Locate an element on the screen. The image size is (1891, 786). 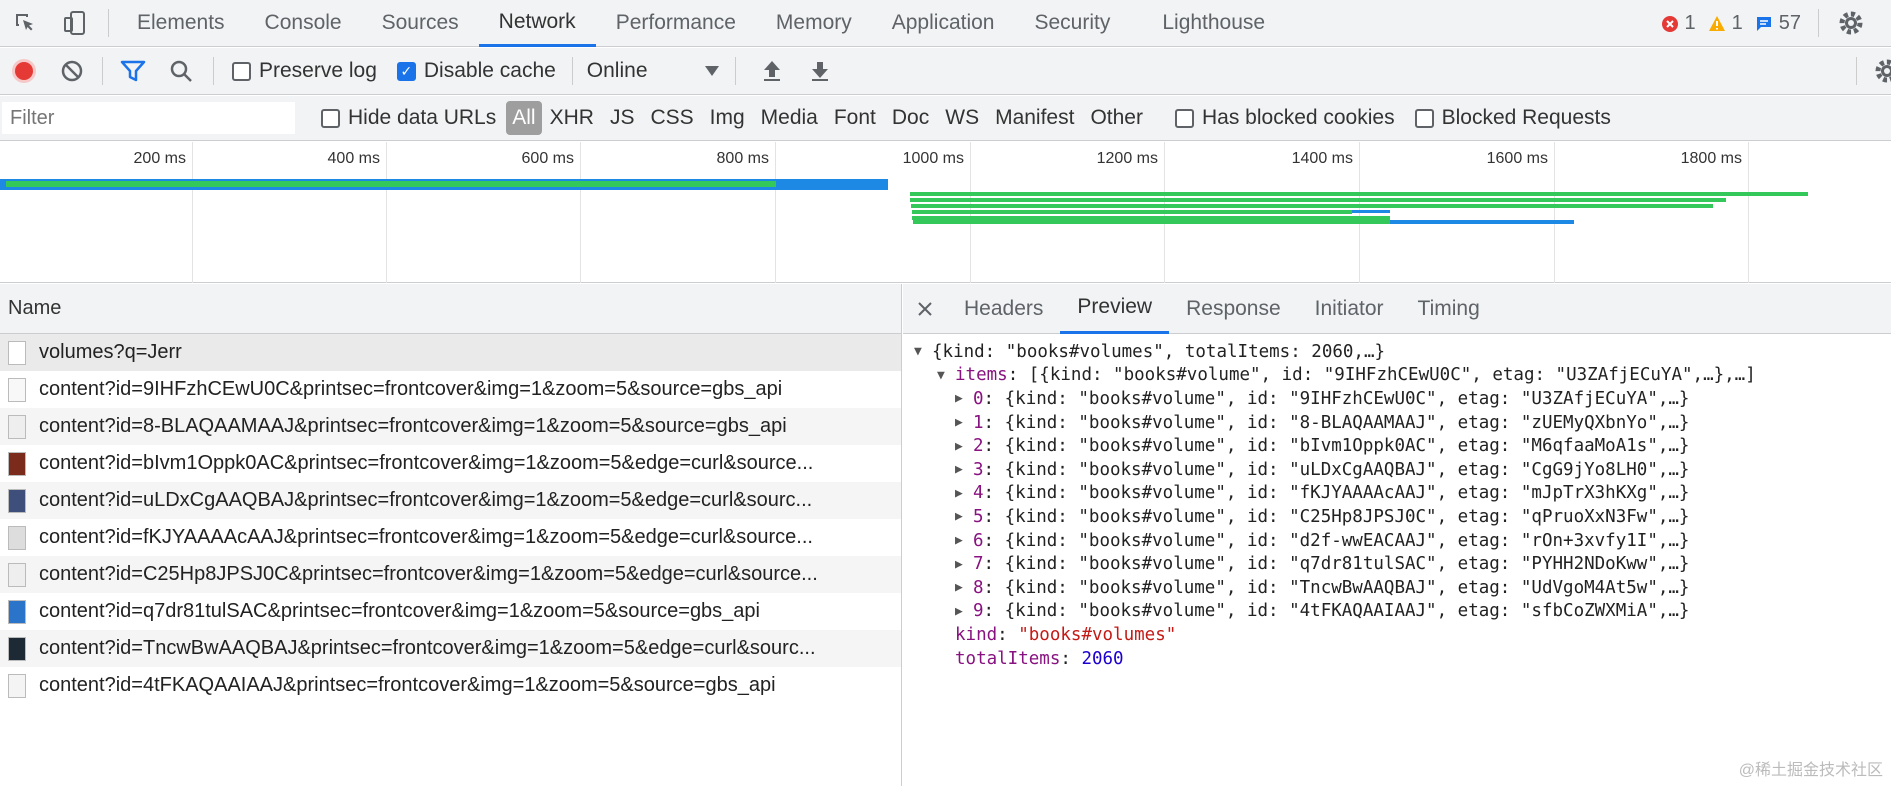
filter-type-css: CSS is located at coordinates (671, 118).